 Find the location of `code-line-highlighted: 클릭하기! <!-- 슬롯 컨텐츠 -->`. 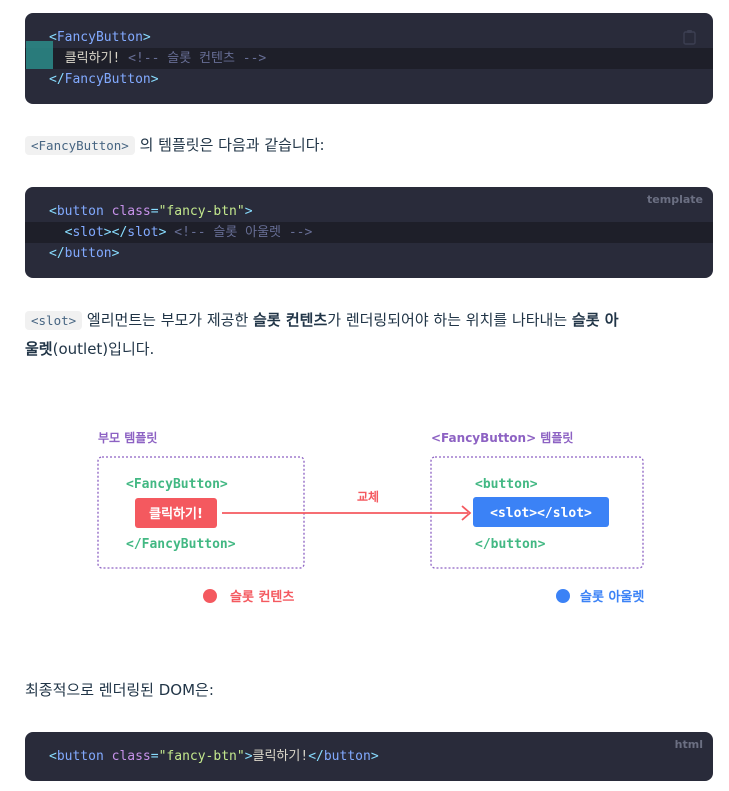

code-line-highlighted: 클릭하기! <!-- 슬롯 컨텐츠 --> is located at coordinates (369, 58).